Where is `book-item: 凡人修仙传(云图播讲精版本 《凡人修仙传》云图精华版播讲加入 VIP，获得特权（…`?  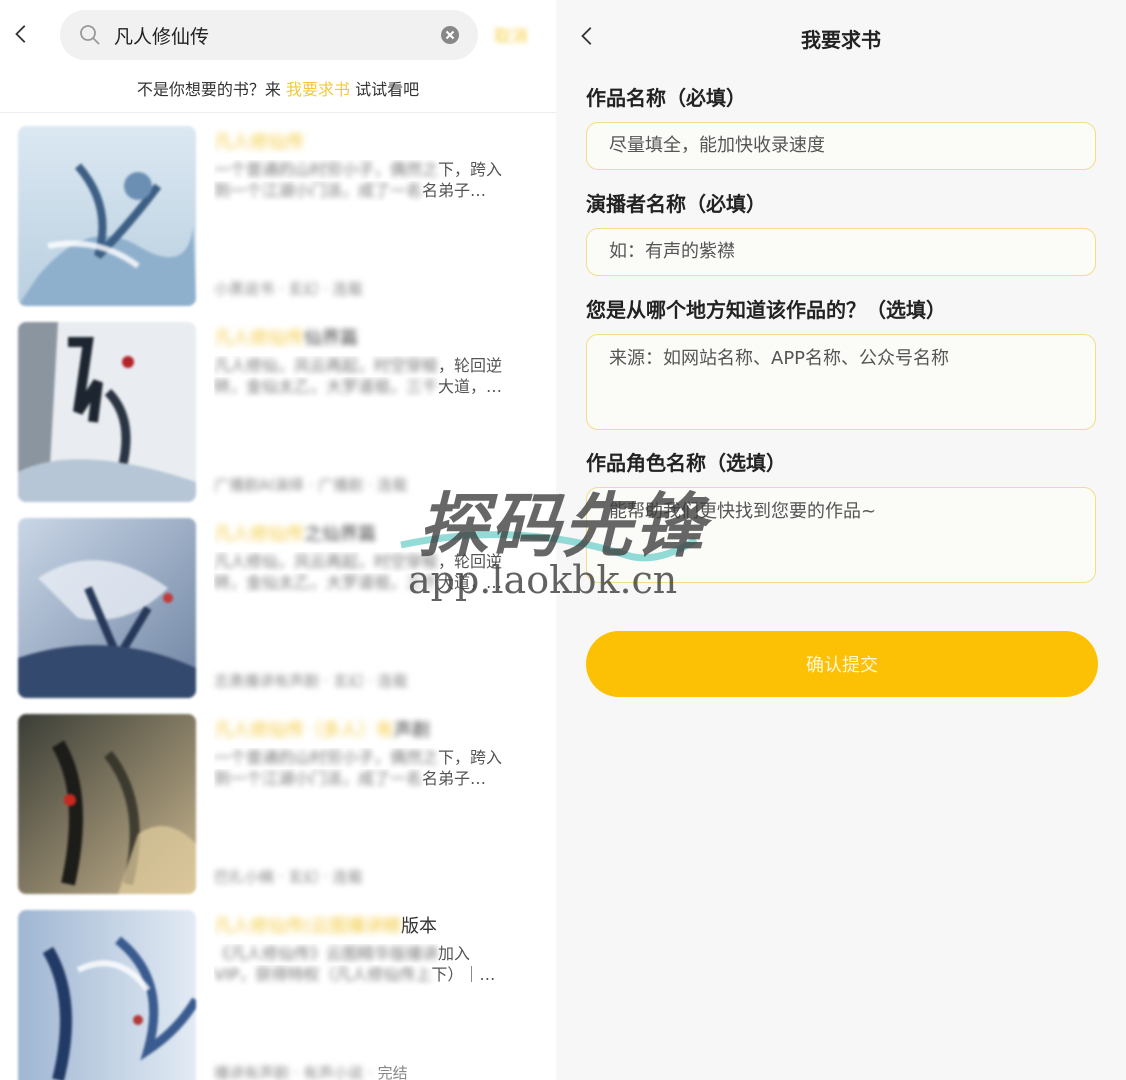
book-item: 凡人修仙传(云图播讲精版本 《凡人修仙传》云图精华版播讲加入 VIP，获得特权（… is located at coordinates (278, 995).